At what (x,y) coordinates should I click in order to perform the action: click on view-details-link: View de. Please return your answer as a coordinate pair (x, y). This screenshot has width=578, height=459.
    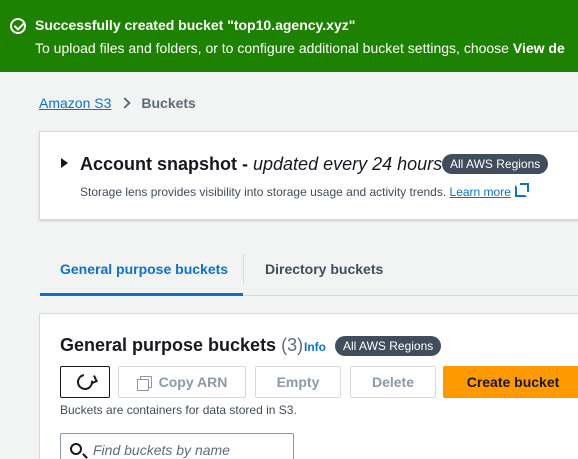
    Looking at the image, I should click on (539, 48).